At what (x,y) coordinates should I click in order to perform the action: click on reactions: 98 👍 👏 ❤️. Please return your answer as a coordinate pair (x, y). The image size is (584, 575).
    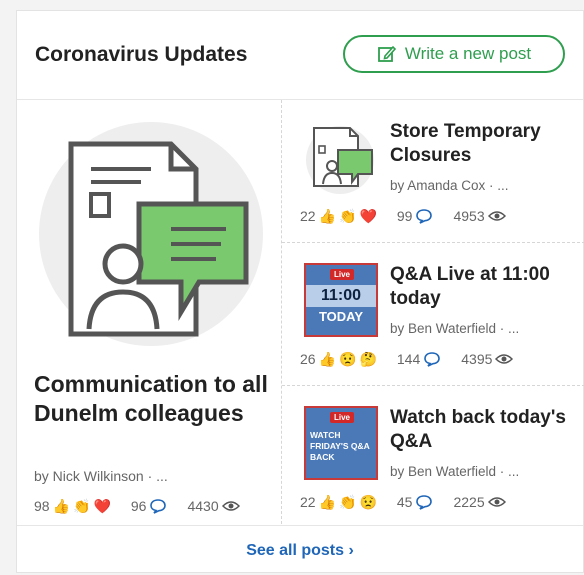
    Looking at the image, I should click on (72, 506).